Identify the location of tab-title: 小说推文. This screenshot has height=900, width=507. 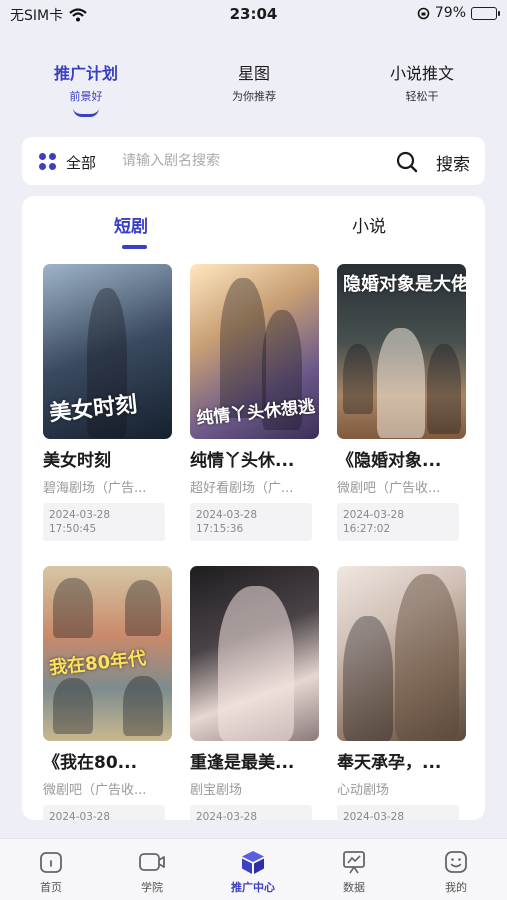
(421, 73).